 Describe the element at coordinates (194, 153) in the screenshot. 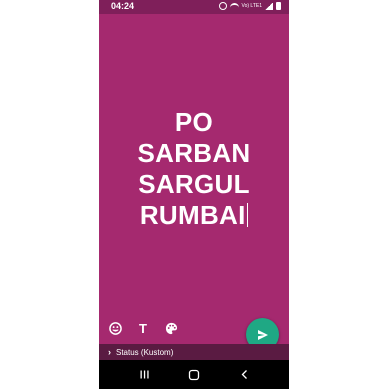

I see `status-text-line: SARBAN` at that location.